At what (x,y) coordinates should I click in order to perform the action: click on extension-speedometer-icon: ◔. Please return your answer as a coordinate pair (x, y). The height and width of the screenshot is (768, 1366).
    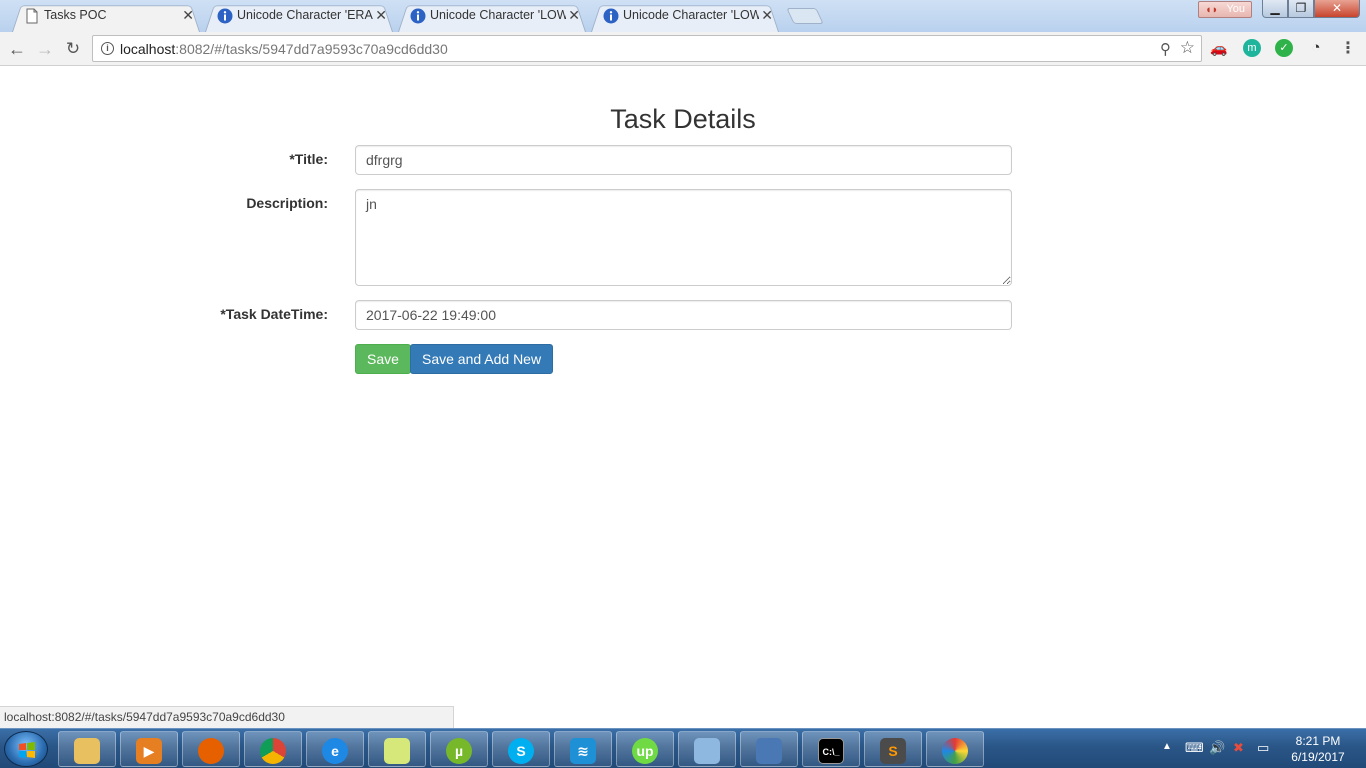
    Looking at the image, I should click on (1316, 48).